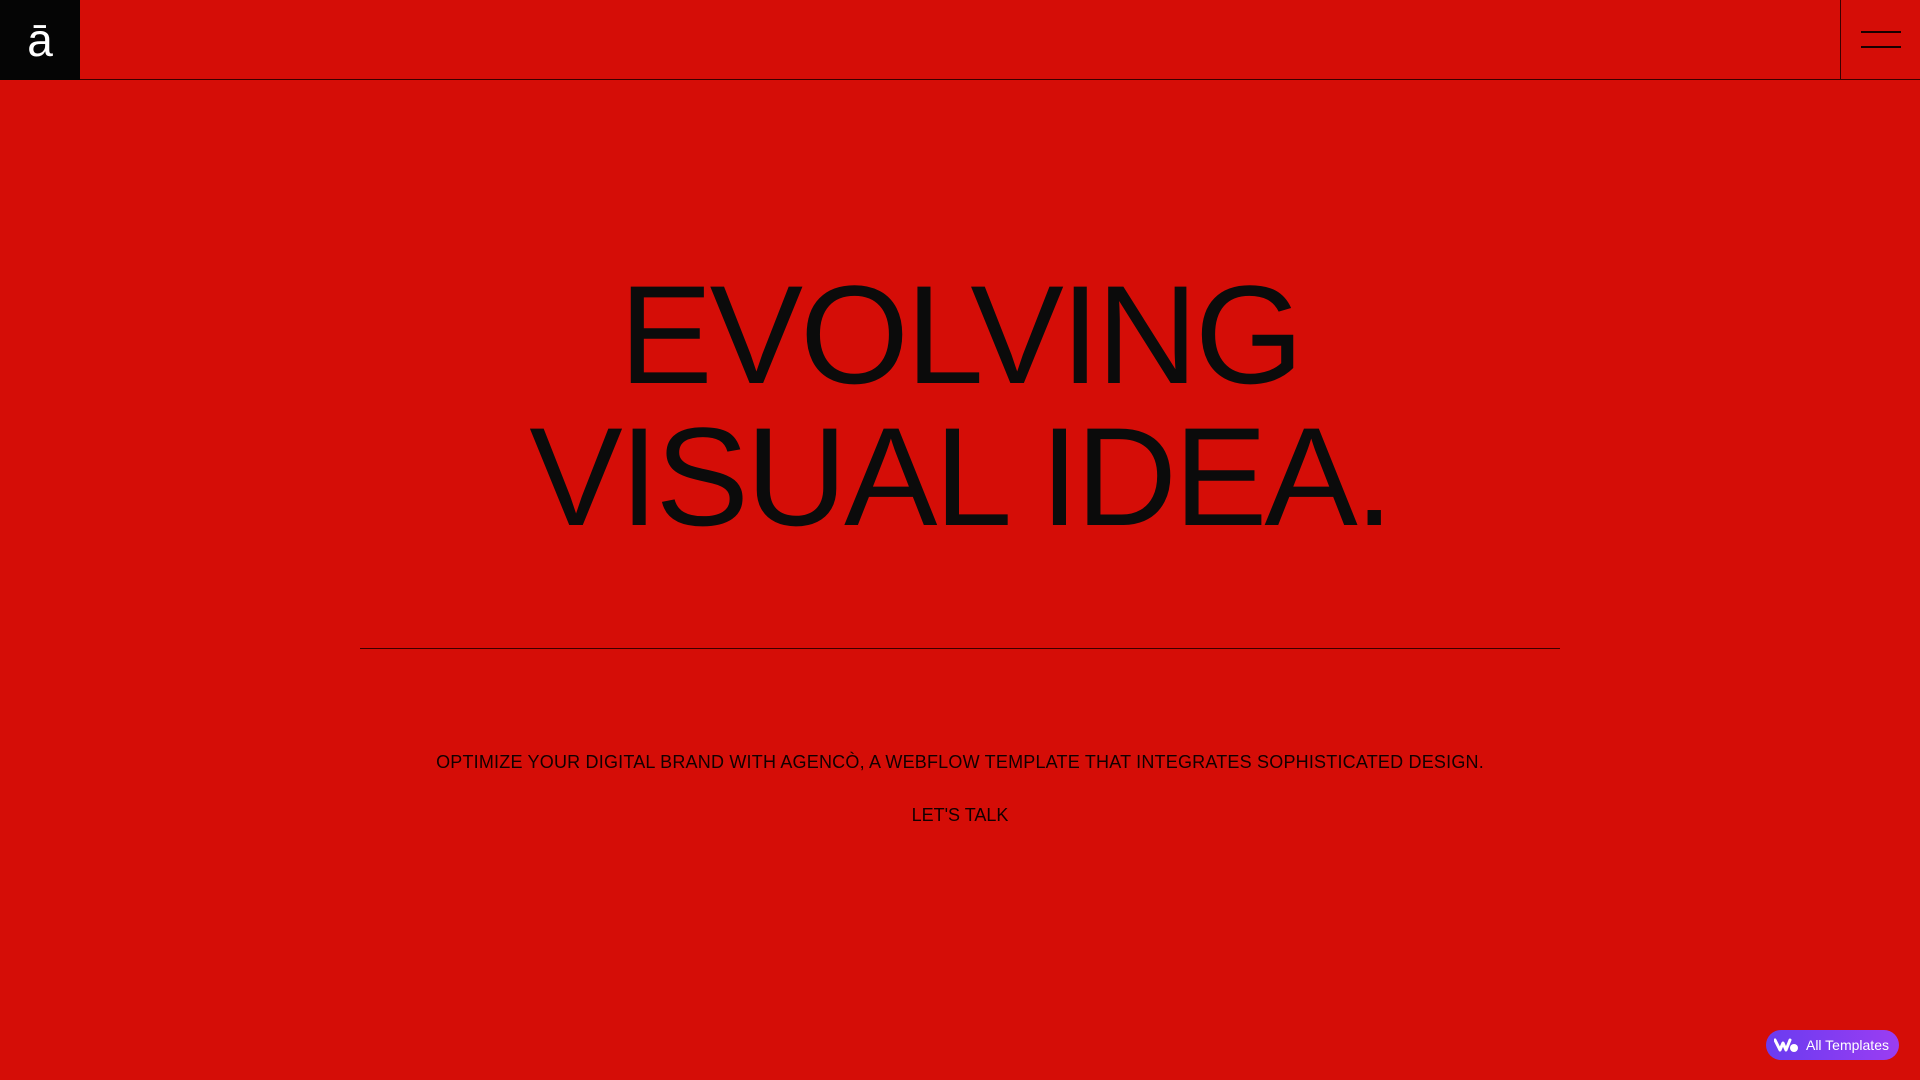 The height and width of the screenshot is (1080, 1920). What do you see at coordinates (1880, 40) in the screenshot?
I see `menu-button` at bounding box center [1880, 40].